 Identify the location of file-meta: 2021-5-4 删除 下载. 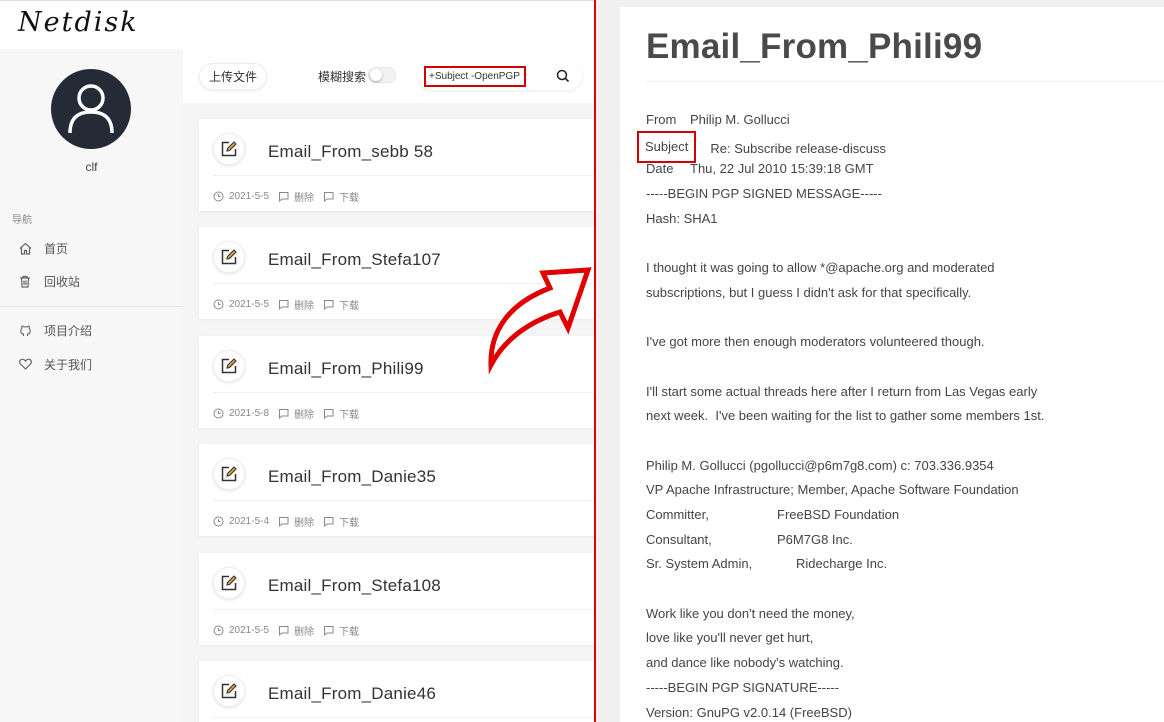
(286, 521).